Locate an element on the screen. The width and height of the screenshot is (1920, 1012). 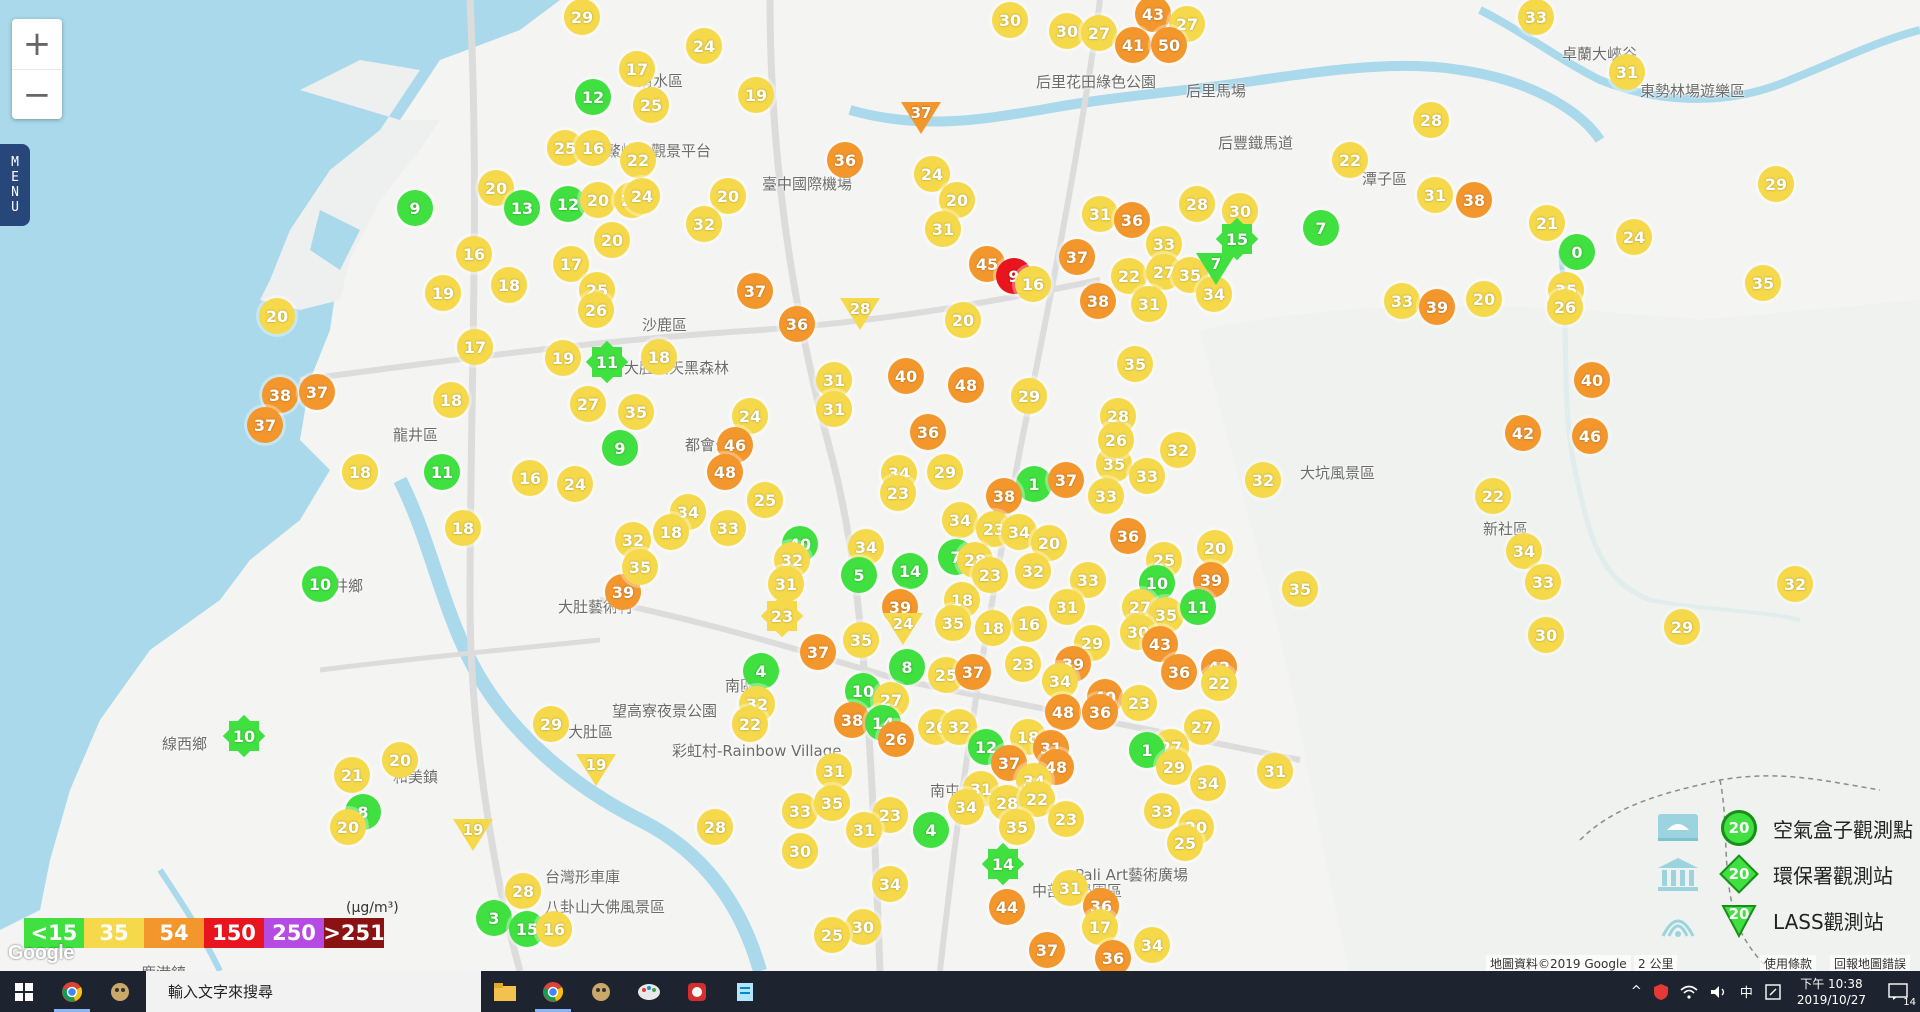
menu-button: M E N U is located at coordinates (15, 185).